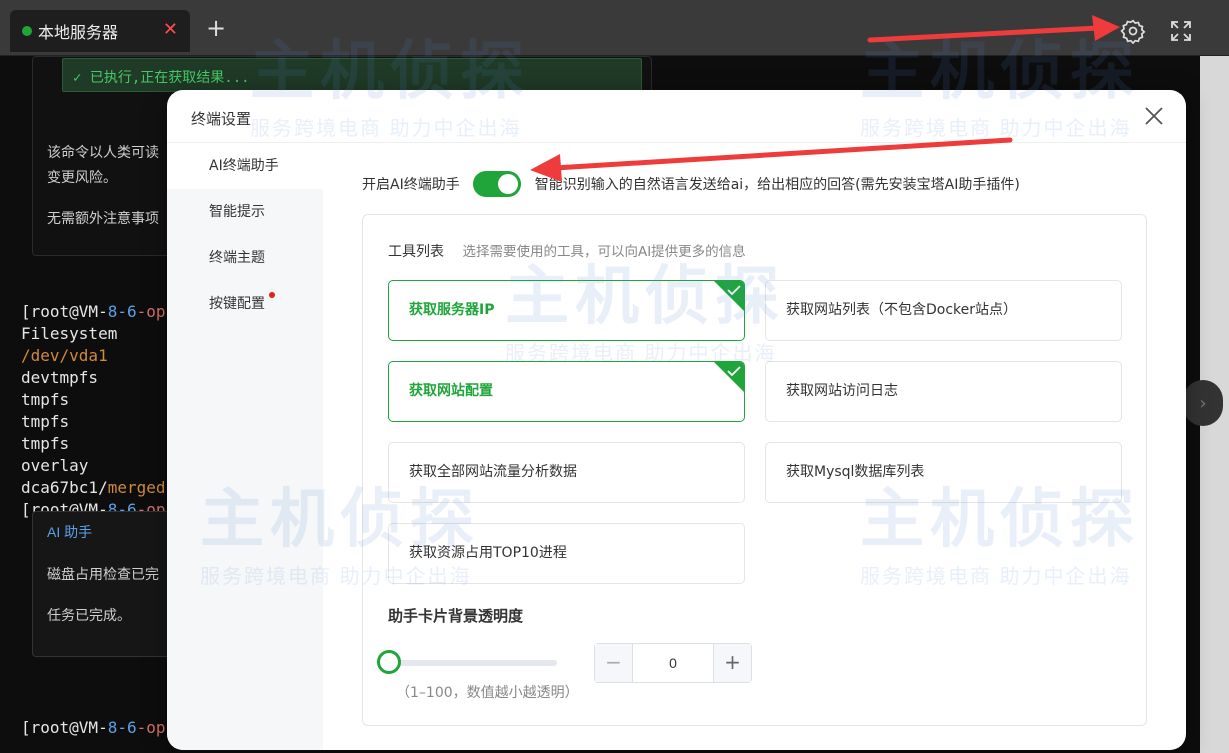 The width and height of the screenshot is (1229, 753). What do you see at coordinates (416, 252) in the screenshot?
I see `tools-title: 工具列表` at bounding box center [416, 252].